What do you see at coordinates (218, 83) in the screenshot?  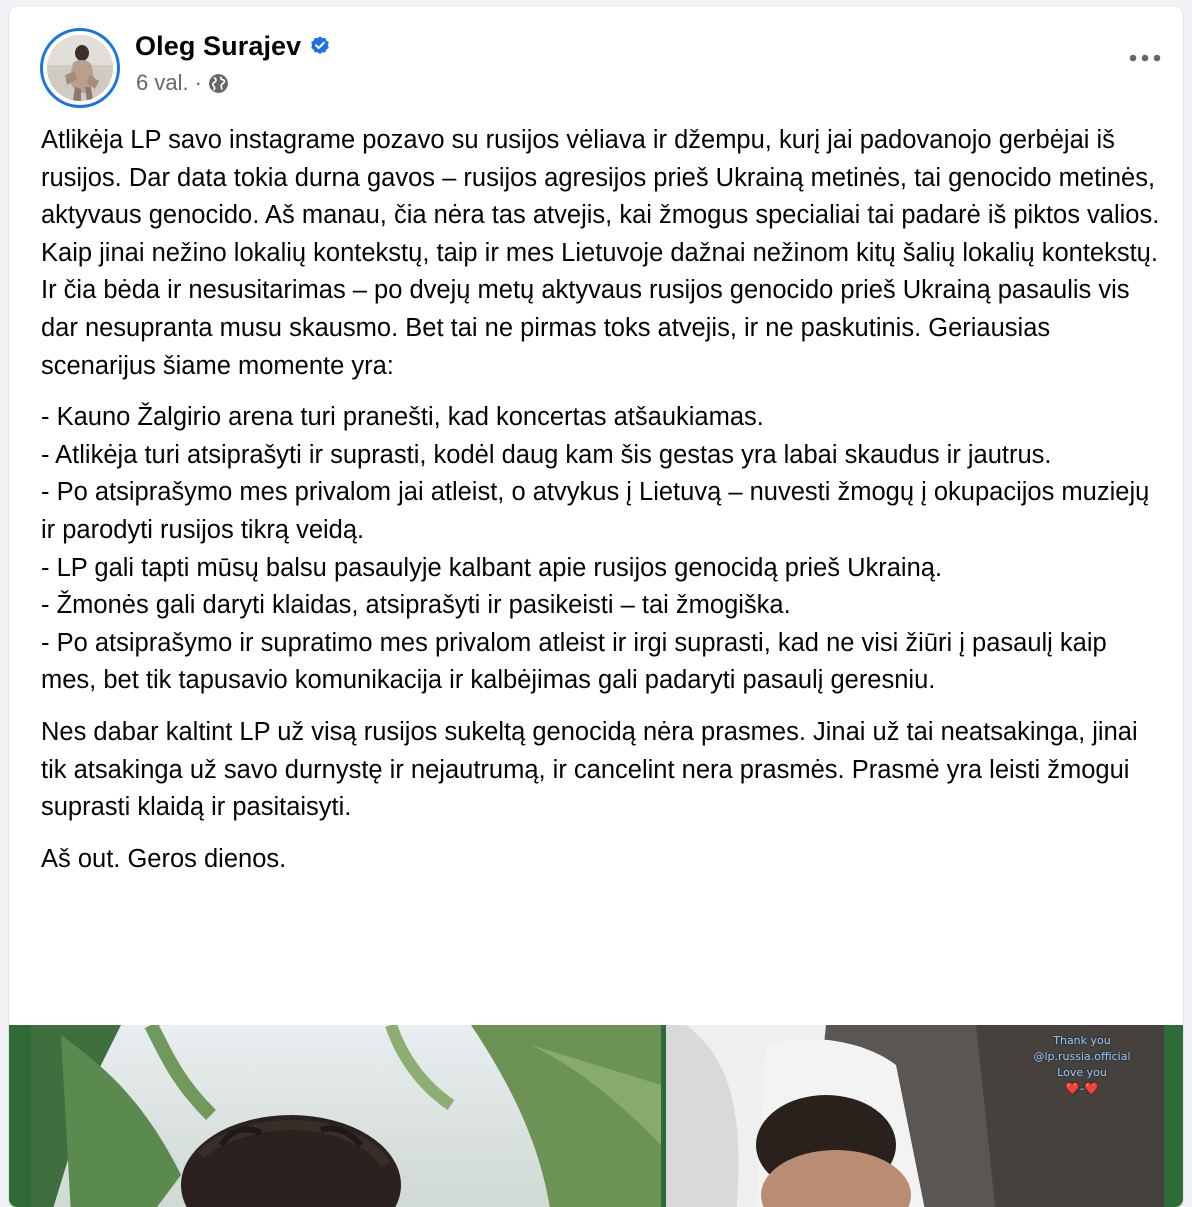 I see `globe-icon` at bounding box center [218, 83].